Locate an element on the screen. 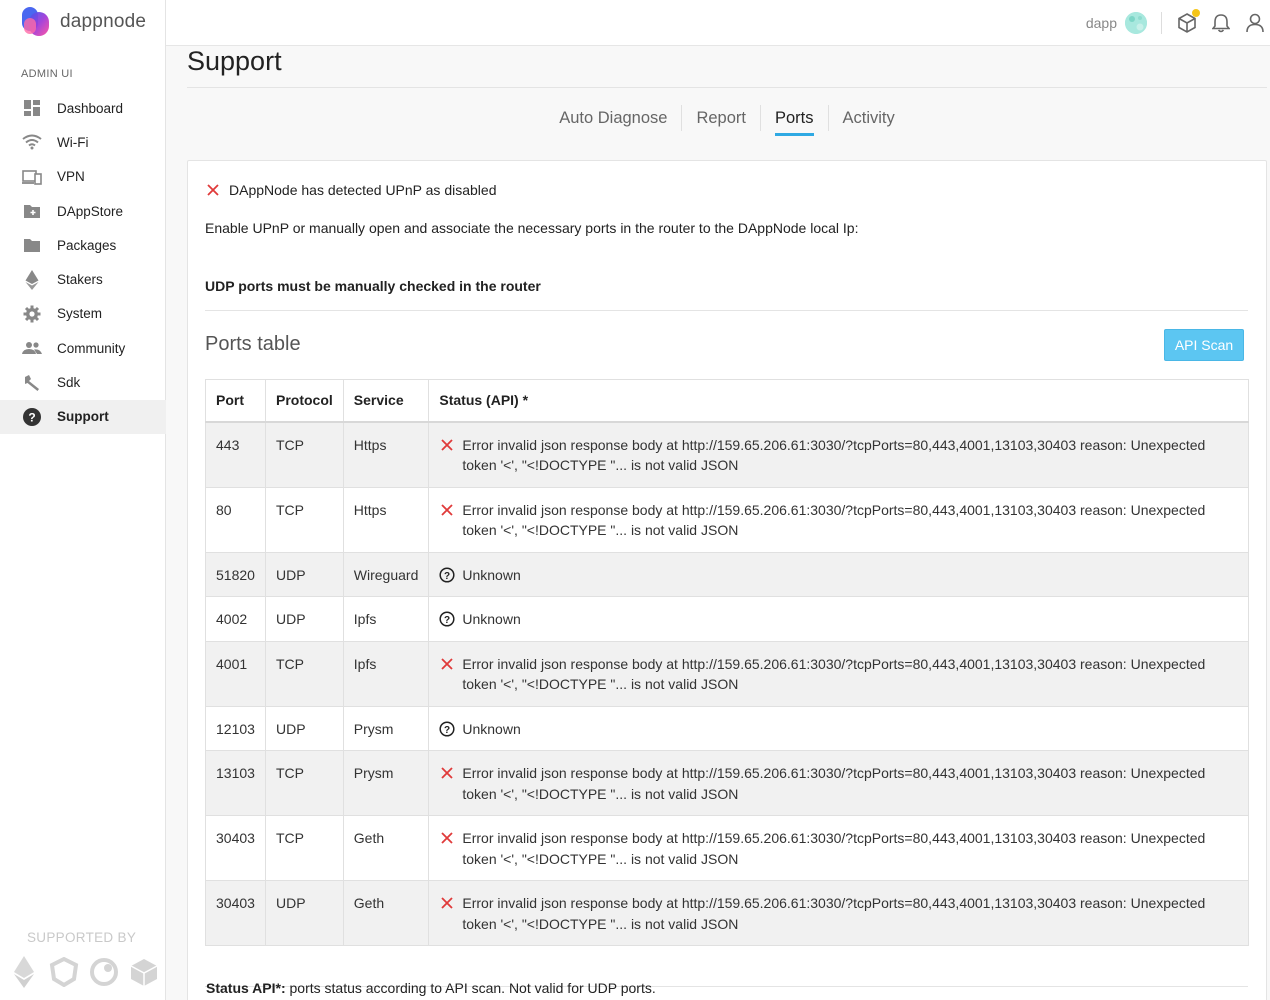 This screenshot has width=1270, height=1000. sidebar-item-sdk: Sdk is located at coordinates (83, 382).